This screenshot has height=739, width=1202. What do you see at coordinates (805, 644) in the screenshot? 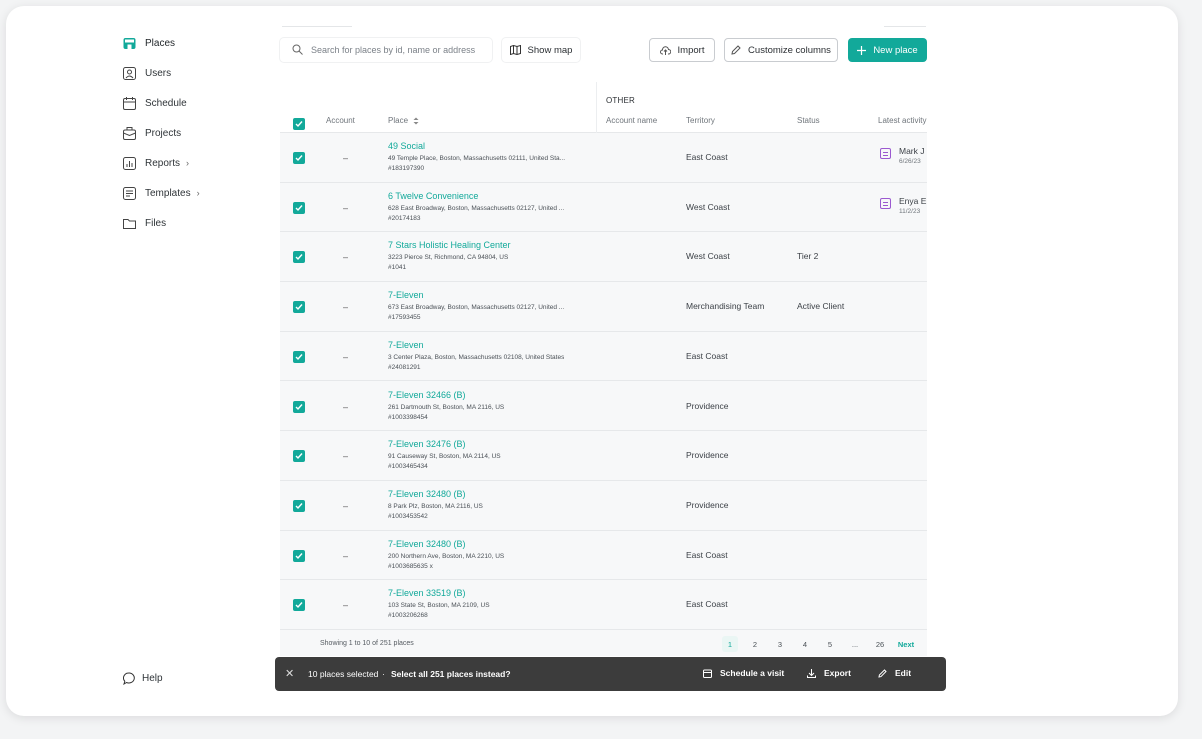
I see `page-button: 4` at bounding box center [805, 644].